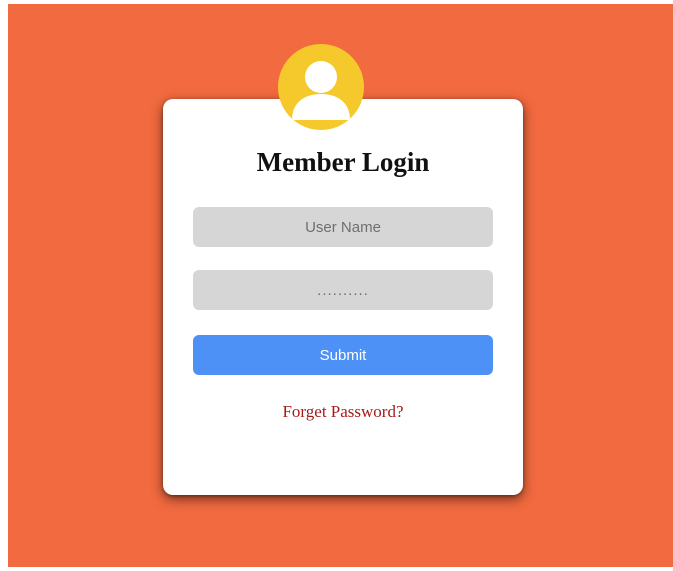  I want to click on password-input, so click(343, 290).